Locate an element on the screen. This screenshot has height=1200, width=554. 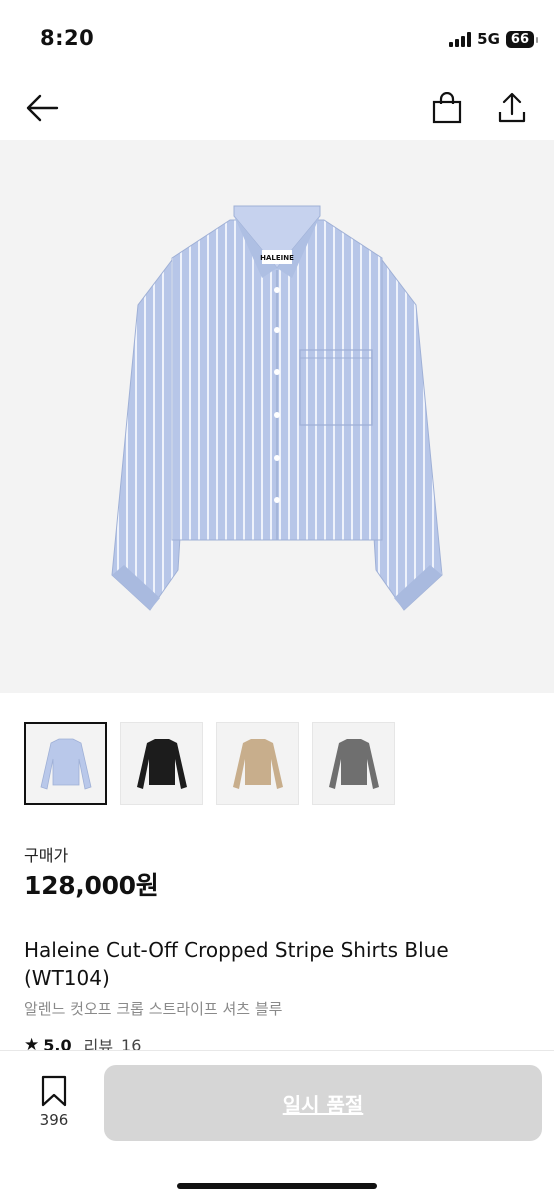
price-value: 128,000원 is located at coordinates (91, 885).